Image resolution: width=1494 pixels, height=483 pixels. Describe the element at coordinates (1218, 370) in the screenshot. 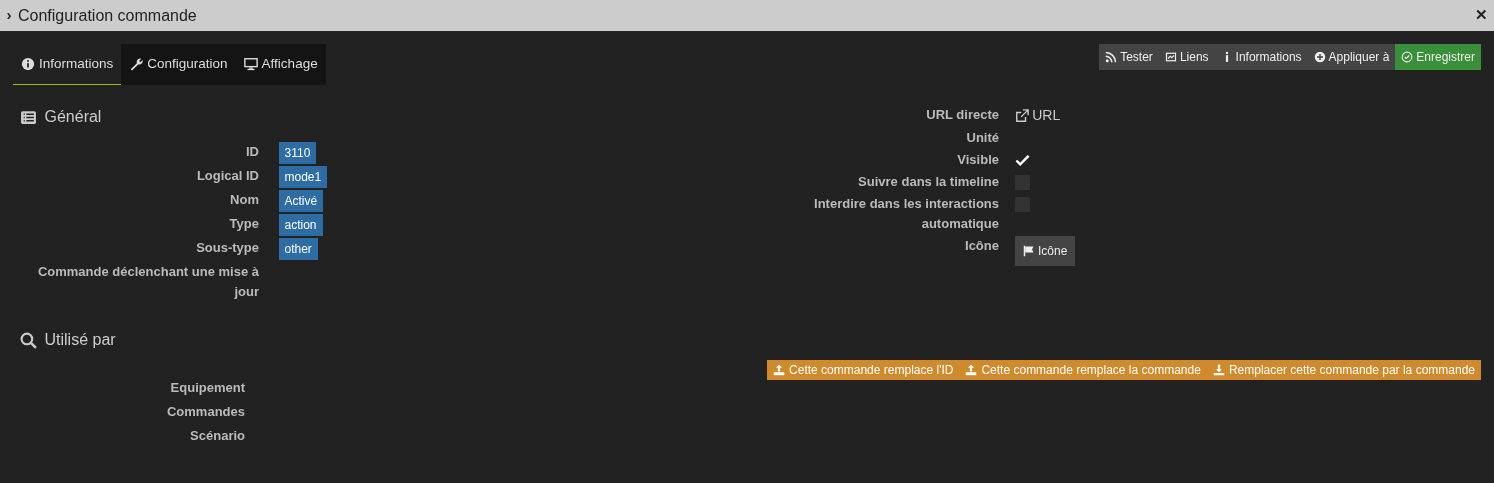

I see `download-icon` at that location.